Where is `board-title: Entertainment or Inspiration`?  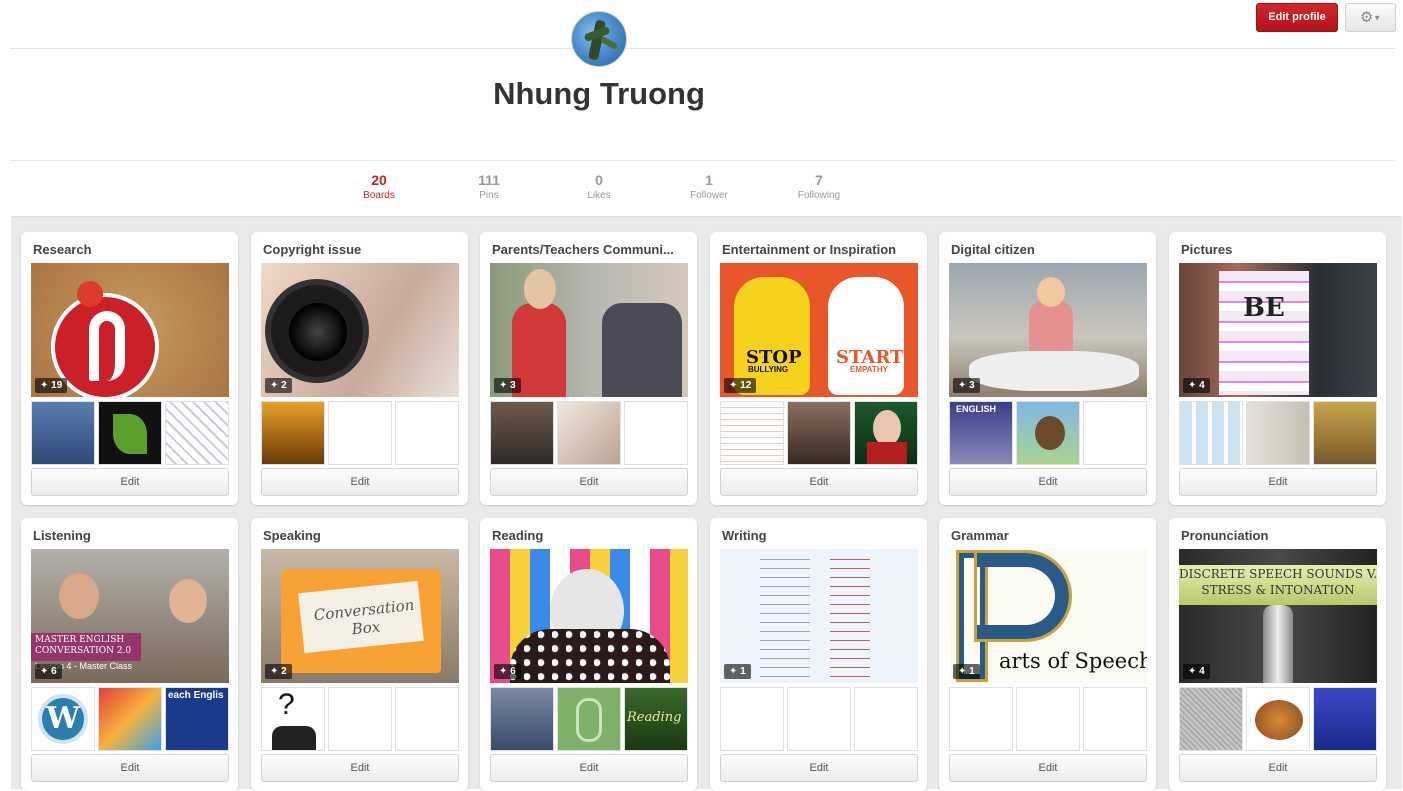 board-title: Entertainment or Inspiration is located at coordinates (820, 249).